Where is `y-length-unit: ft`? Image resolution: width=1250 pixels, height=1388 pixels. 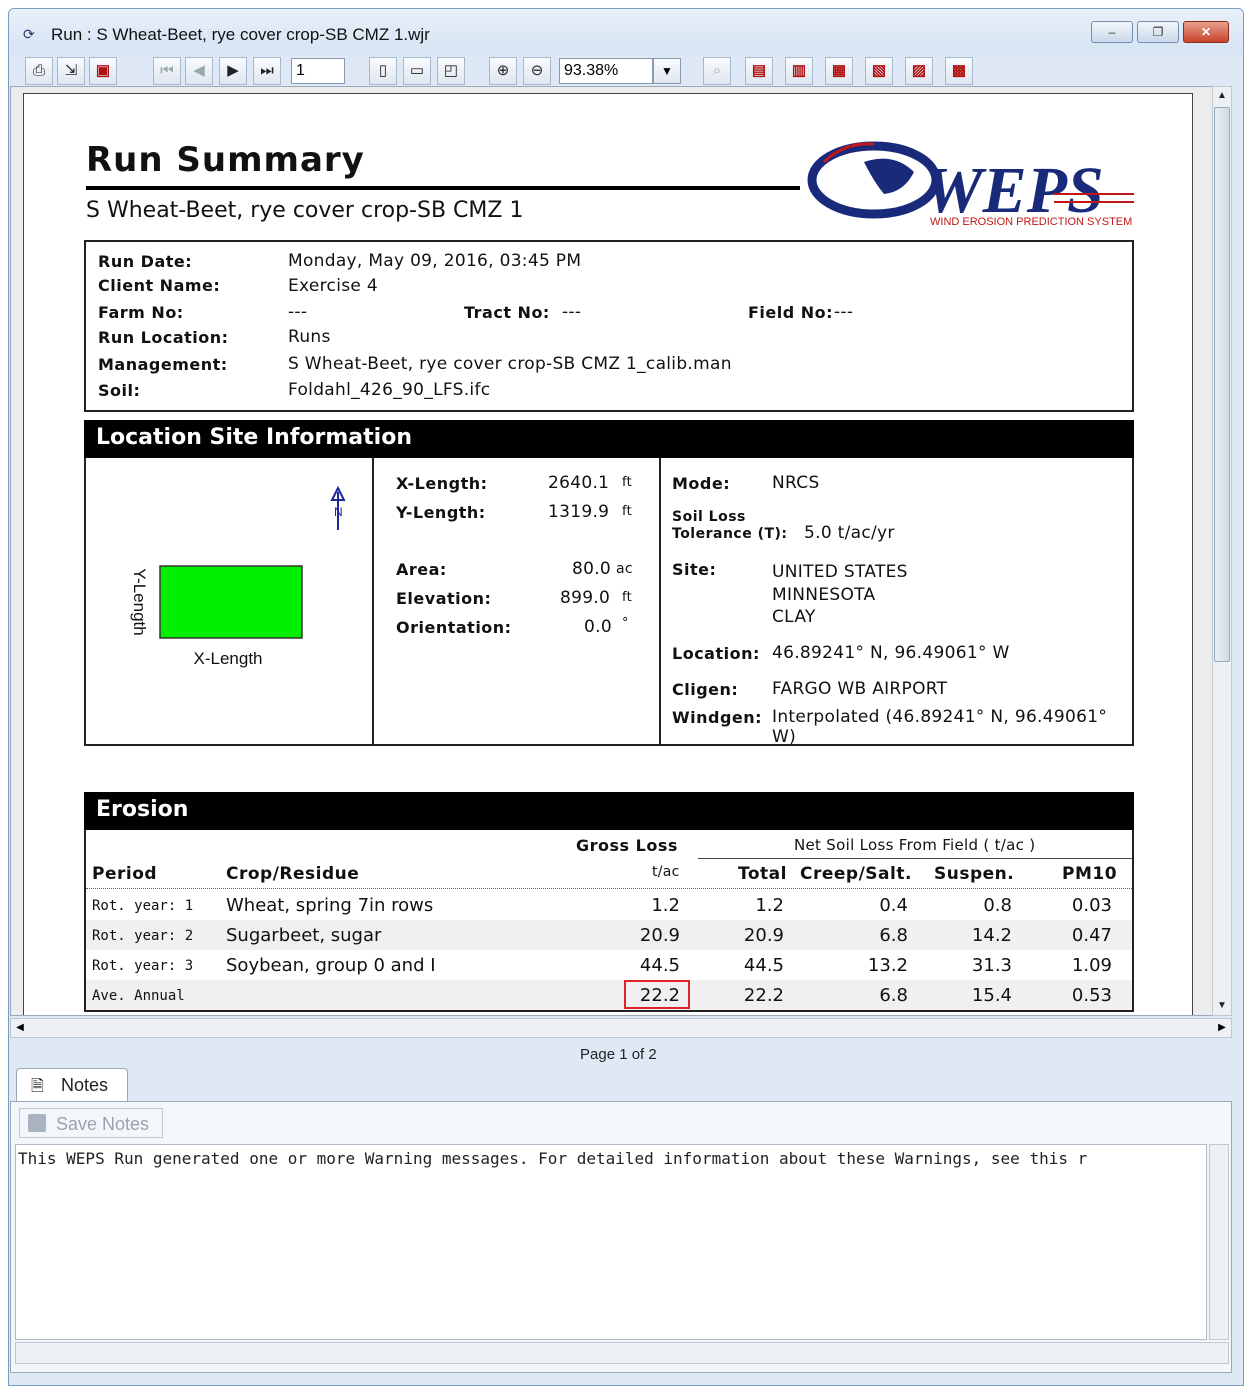
y-length-unit: ft is located at coordinates (627, 511).